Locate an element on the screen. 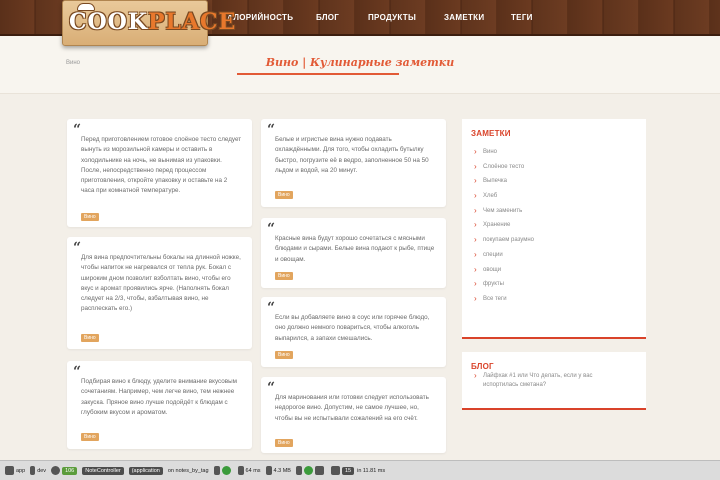 The height and width of the screenshot is (480, 720). sidebar-item-baking: Выпечка is located at coordinates (504, 184).